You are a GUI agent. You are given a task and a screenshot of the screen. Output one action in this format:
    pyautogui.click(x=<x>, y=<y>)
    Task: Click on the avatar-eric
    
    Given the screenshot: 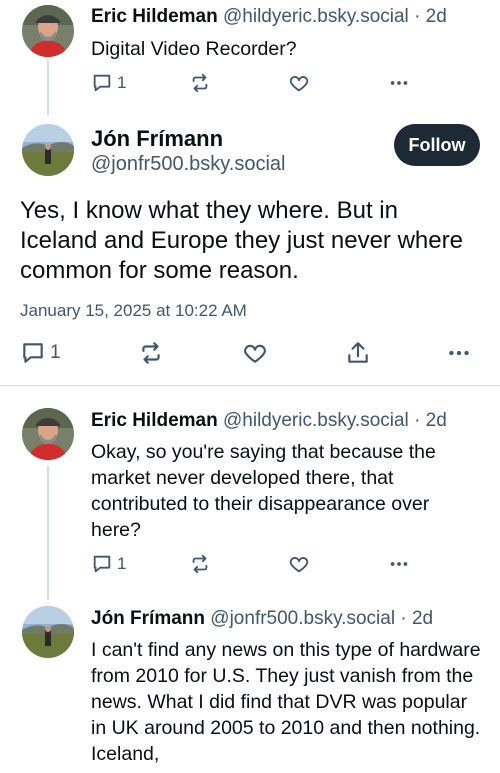 What is the action you would take?
    pyautogui.click(x=48, y=434)
    